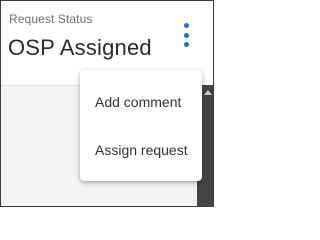 The width and height of the screenshot is (320, 240). Describe the element at coordinates (208, 92) in the screenshot. I see `scroll-up-arrow-icon` at that location.